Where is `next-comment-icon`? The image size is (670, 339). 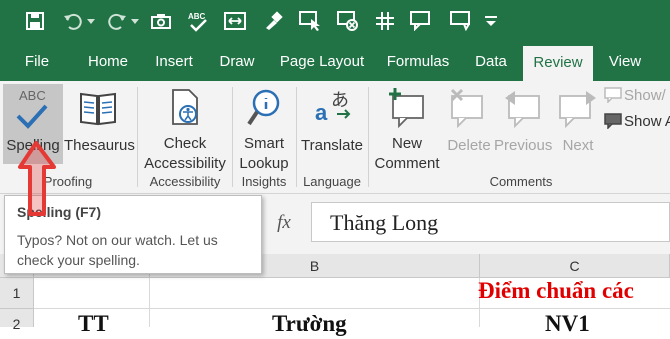 next-comment-icon is located at coordinates (578, 110).